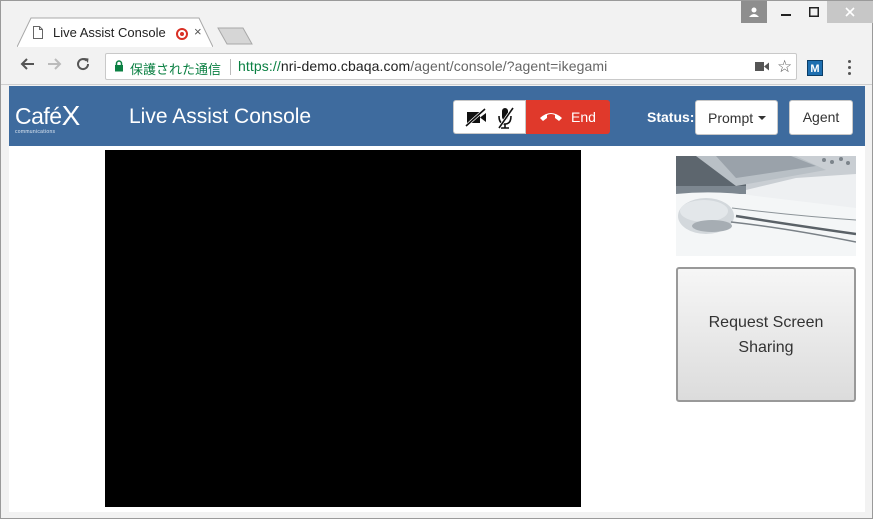 The height and width of the screenshot is (519, 873). What do you see at coordinates (38, 116) in the screenshot?
I see `logo-text: Café` at bounding box center [38, 116].